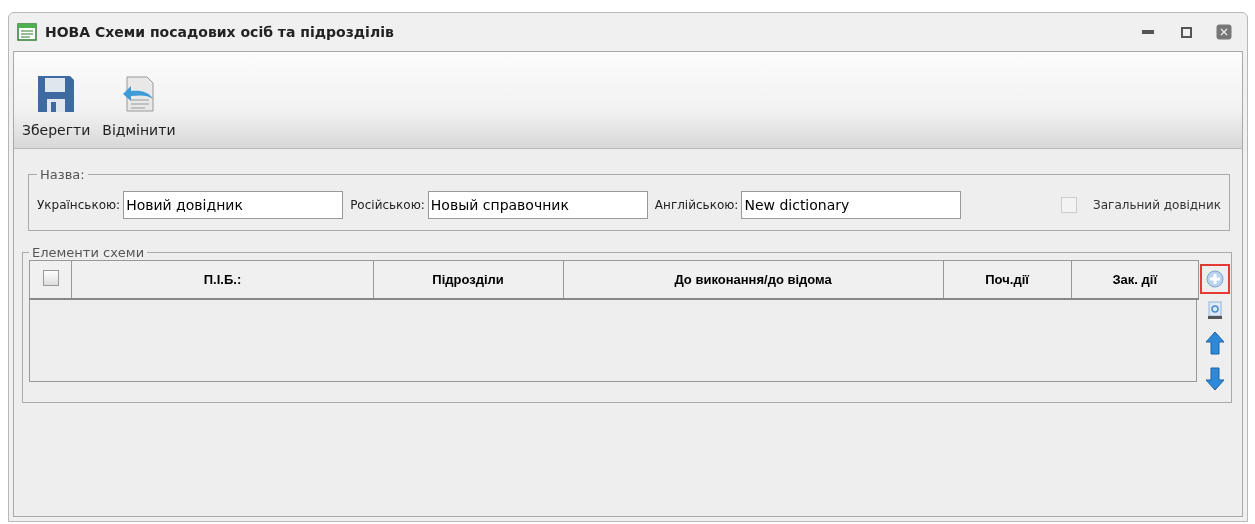 The height and width of the screenshot is (524, 1255). What do you see at coordinates (851, 205) in the screenshot?
I see `text-field: New dictionary` at bounding box center [851, 205].